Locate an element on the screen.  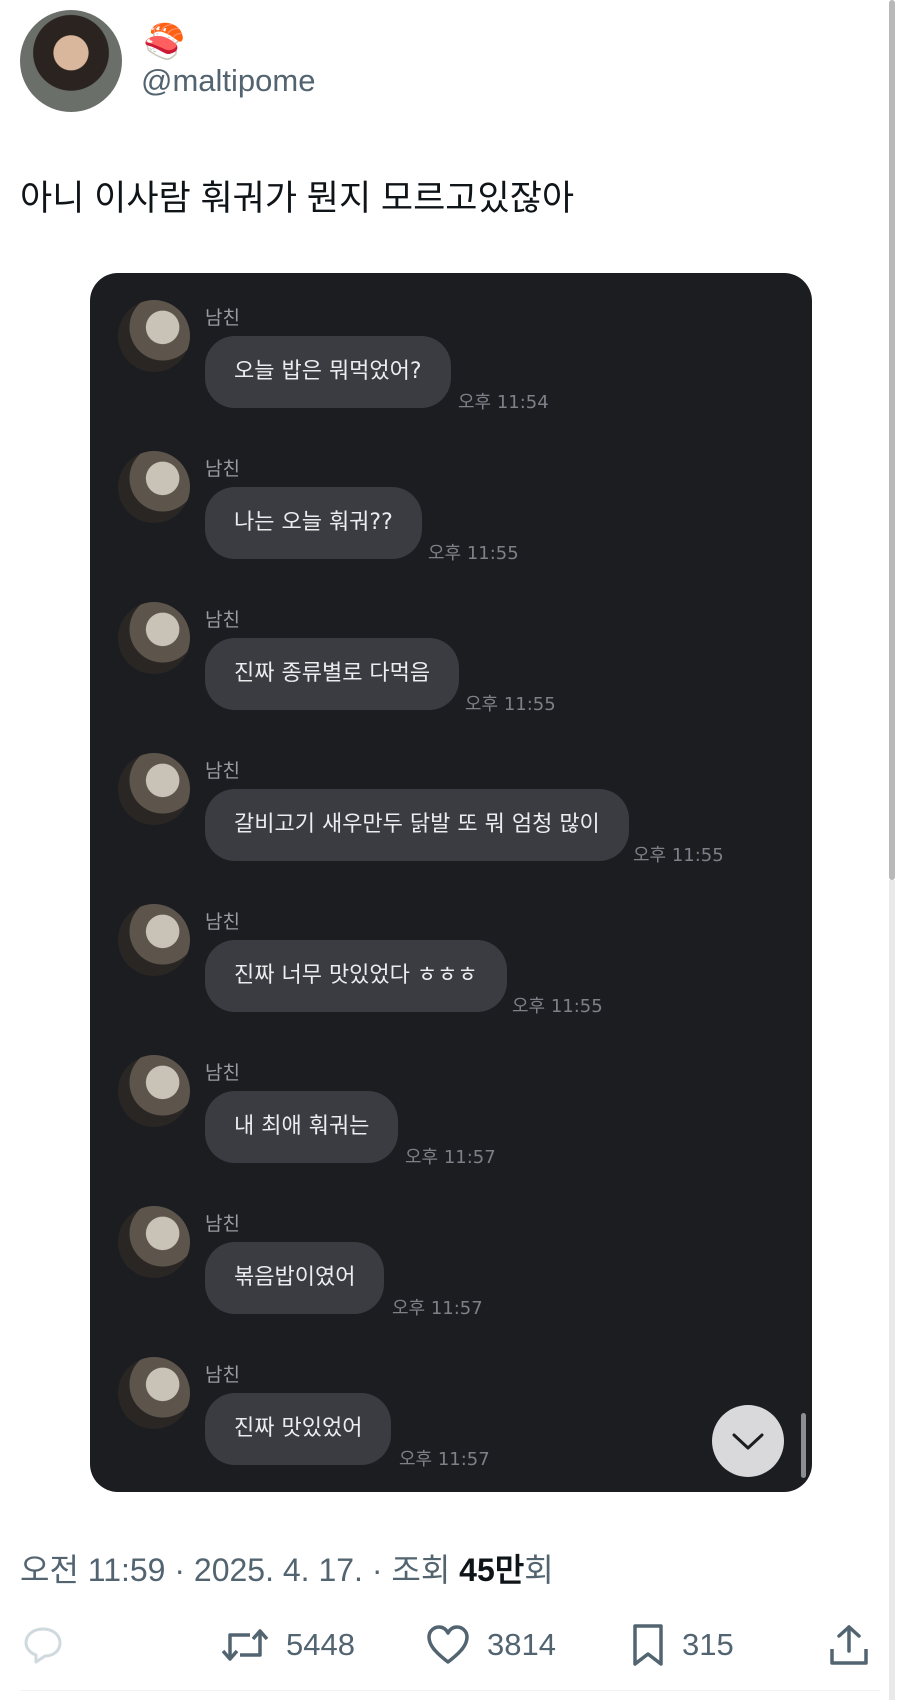
retweet-icon is located at coordinates (245, 1645).